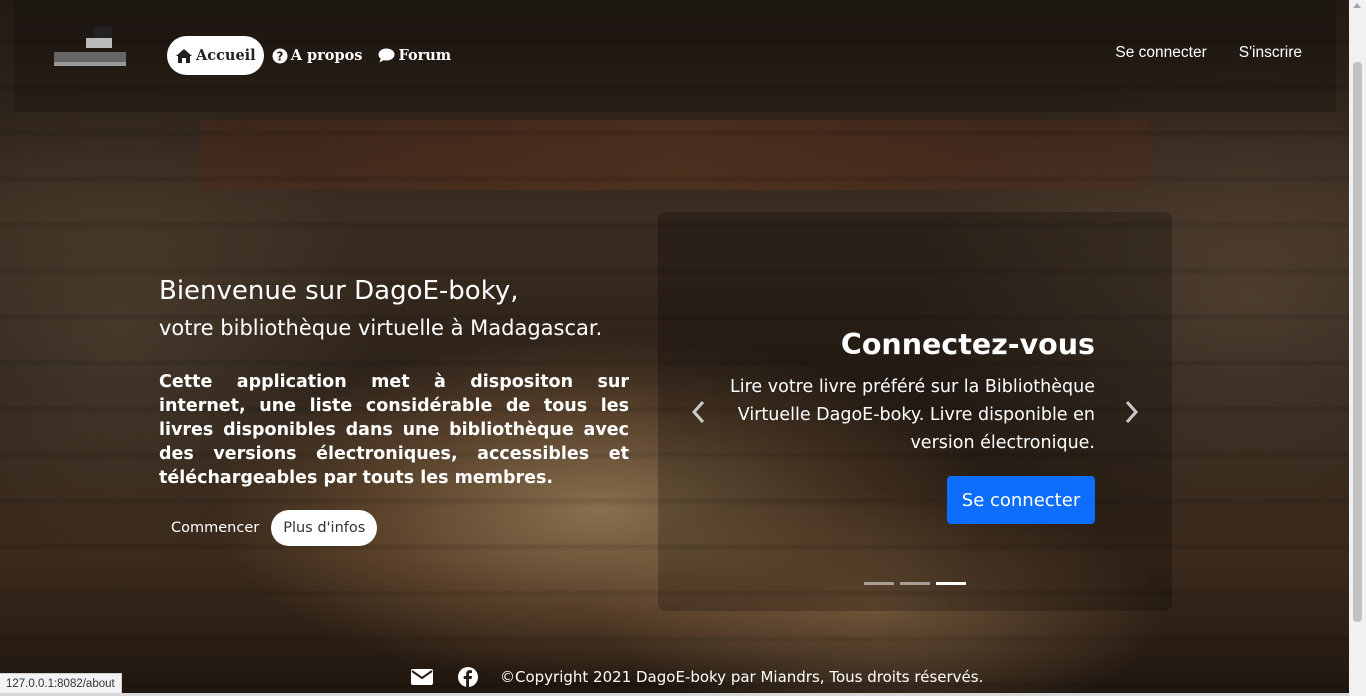 The image size is (1366, 696). What do you see at coordinates (324, 528) in the screenshot?
I see `more-info-button: Plus d'infos` at bounding box center [324, 528].